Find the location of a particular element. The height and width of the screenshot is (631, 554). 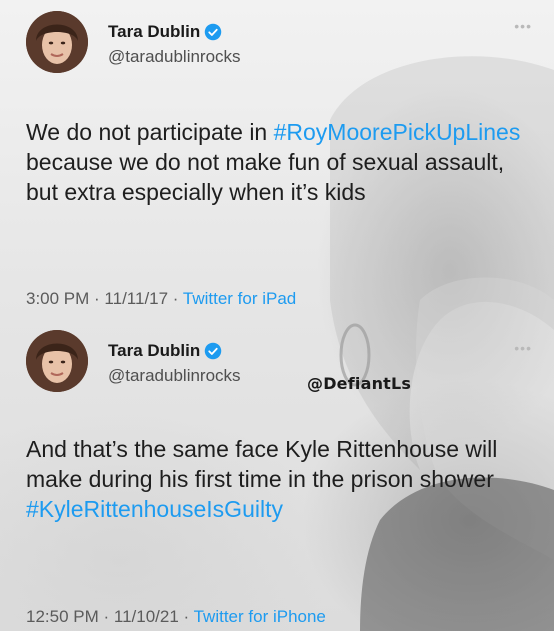

tweet-source-link: Twitter for iPad is located at coordinates (239, 298).